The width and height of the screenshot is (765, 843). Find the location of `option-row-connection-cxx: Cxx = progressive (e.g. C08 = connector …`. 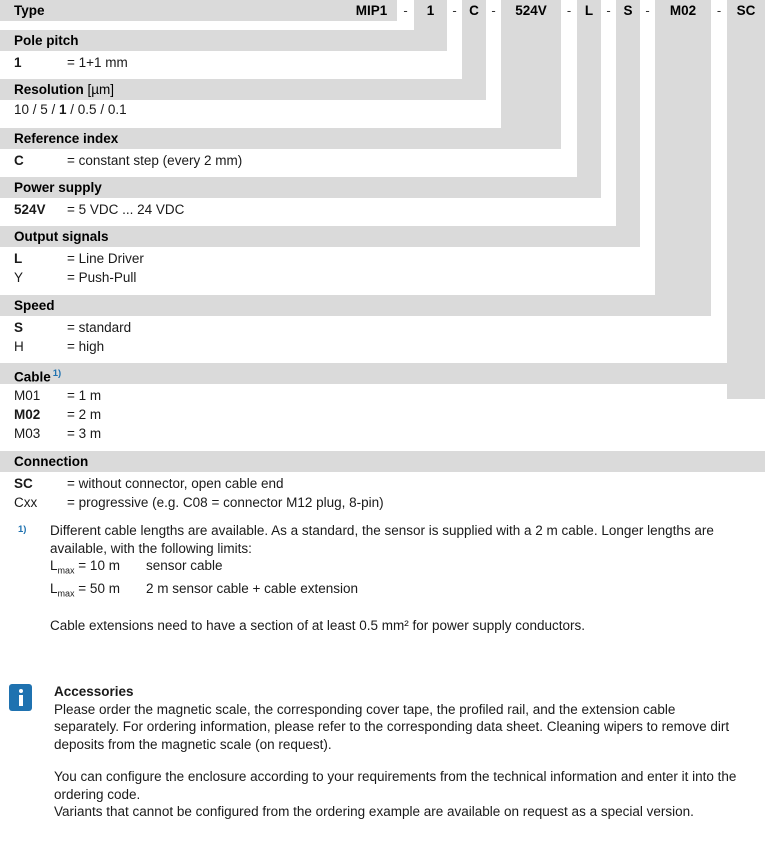

option-row-connection-cxx: Cxx = progressive (e.g. C08 = connector … is located at coordinates (382, 502).